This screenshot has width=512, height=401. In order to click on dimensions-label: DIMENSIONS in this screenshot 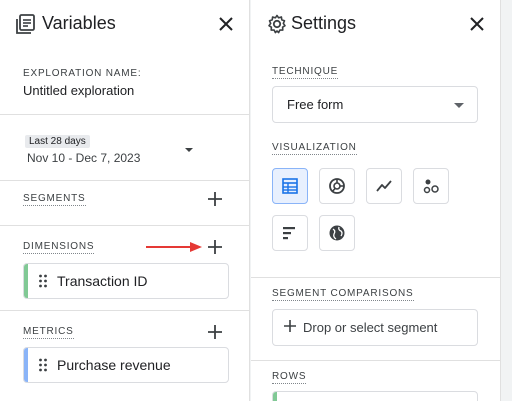, I will do `click(59, 247)`.